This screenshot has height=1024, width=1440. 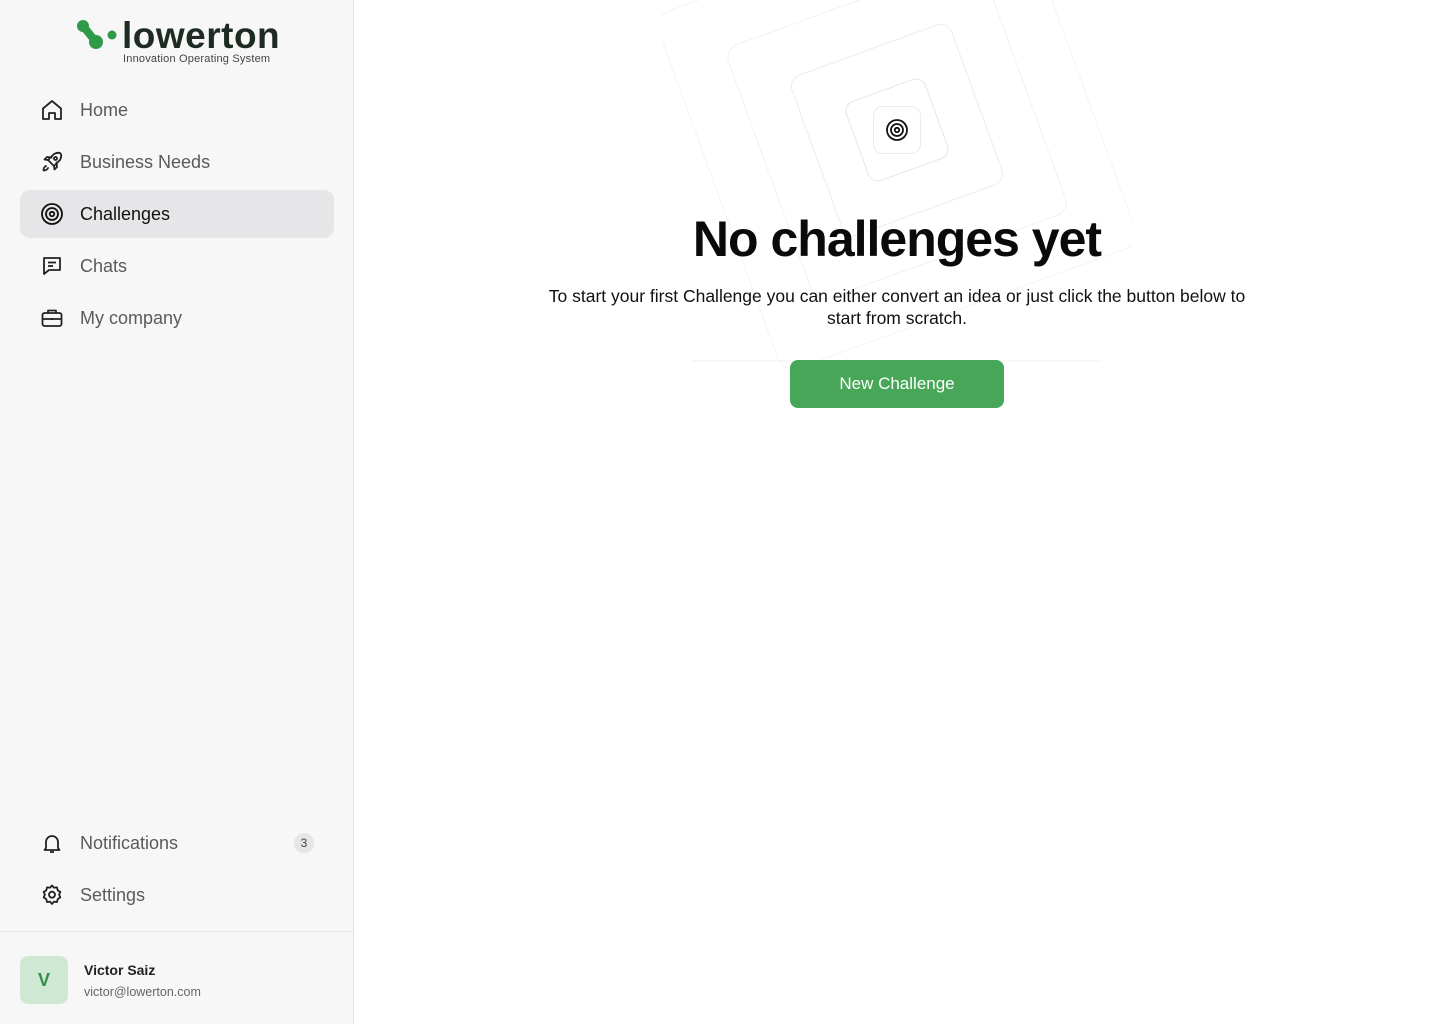 What do you see at coordinates (897, 384) in the screenshot?
I see `new-challenge-button: New Challenge` at bounding box center [897, 384].